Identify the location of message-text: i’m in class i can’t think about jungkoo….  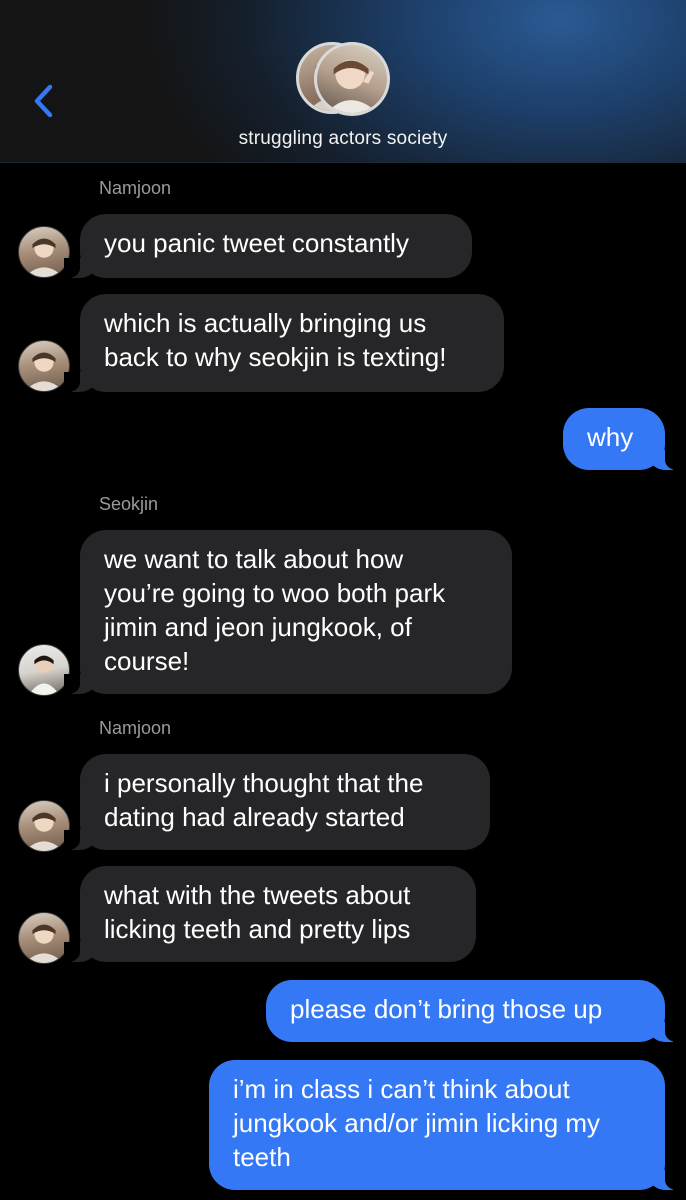
(417, 1123).